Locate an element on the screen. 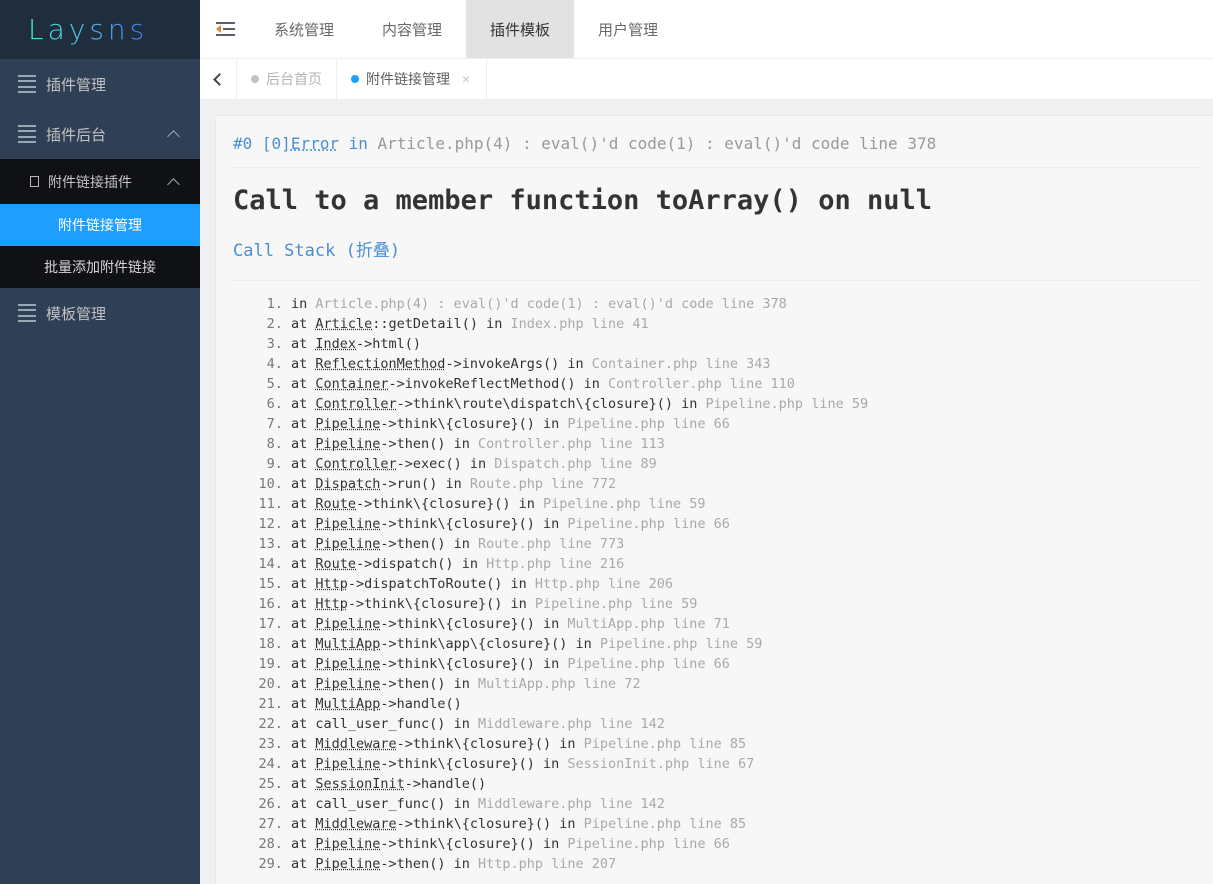 The width and height of the screenshot is (1213, 884). tab-bar: 后台首页 附件链接管理 × is located at coordinates (706, 79).